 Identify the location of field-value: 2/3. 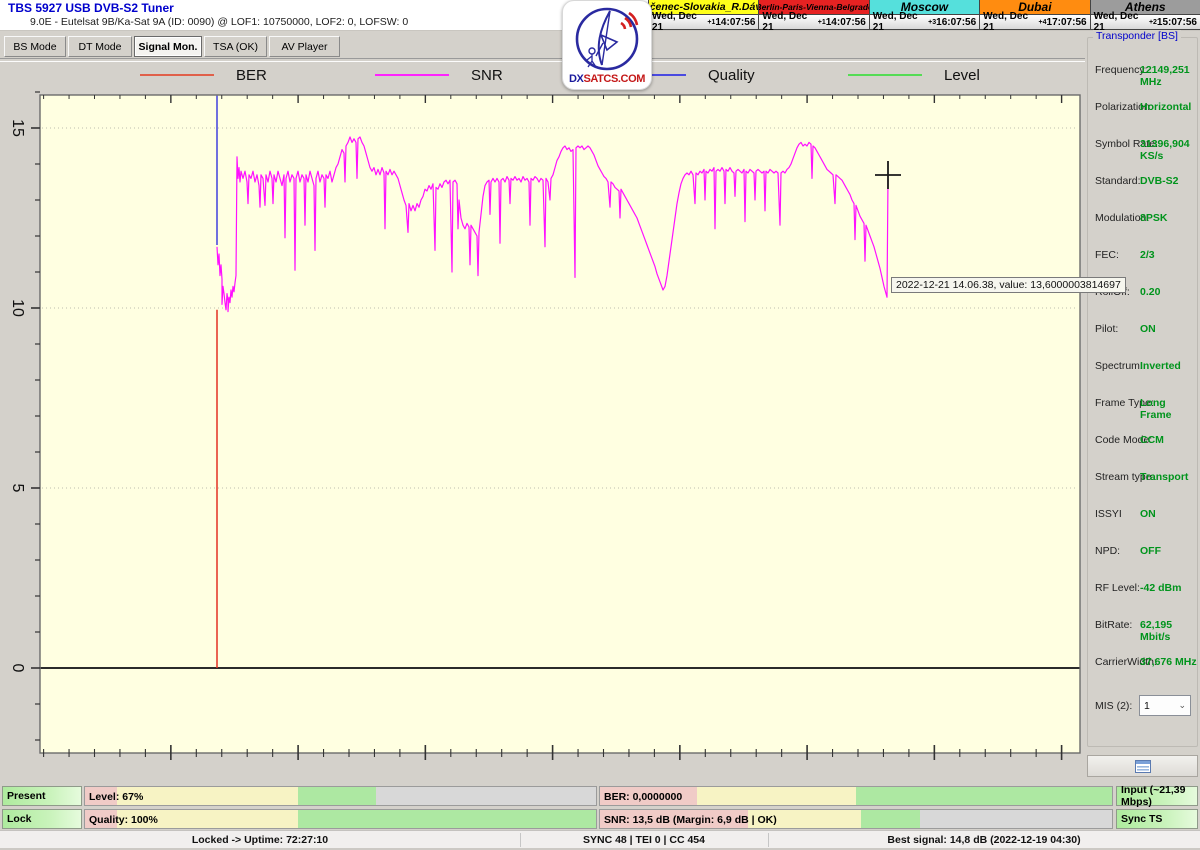
(1147, 255).